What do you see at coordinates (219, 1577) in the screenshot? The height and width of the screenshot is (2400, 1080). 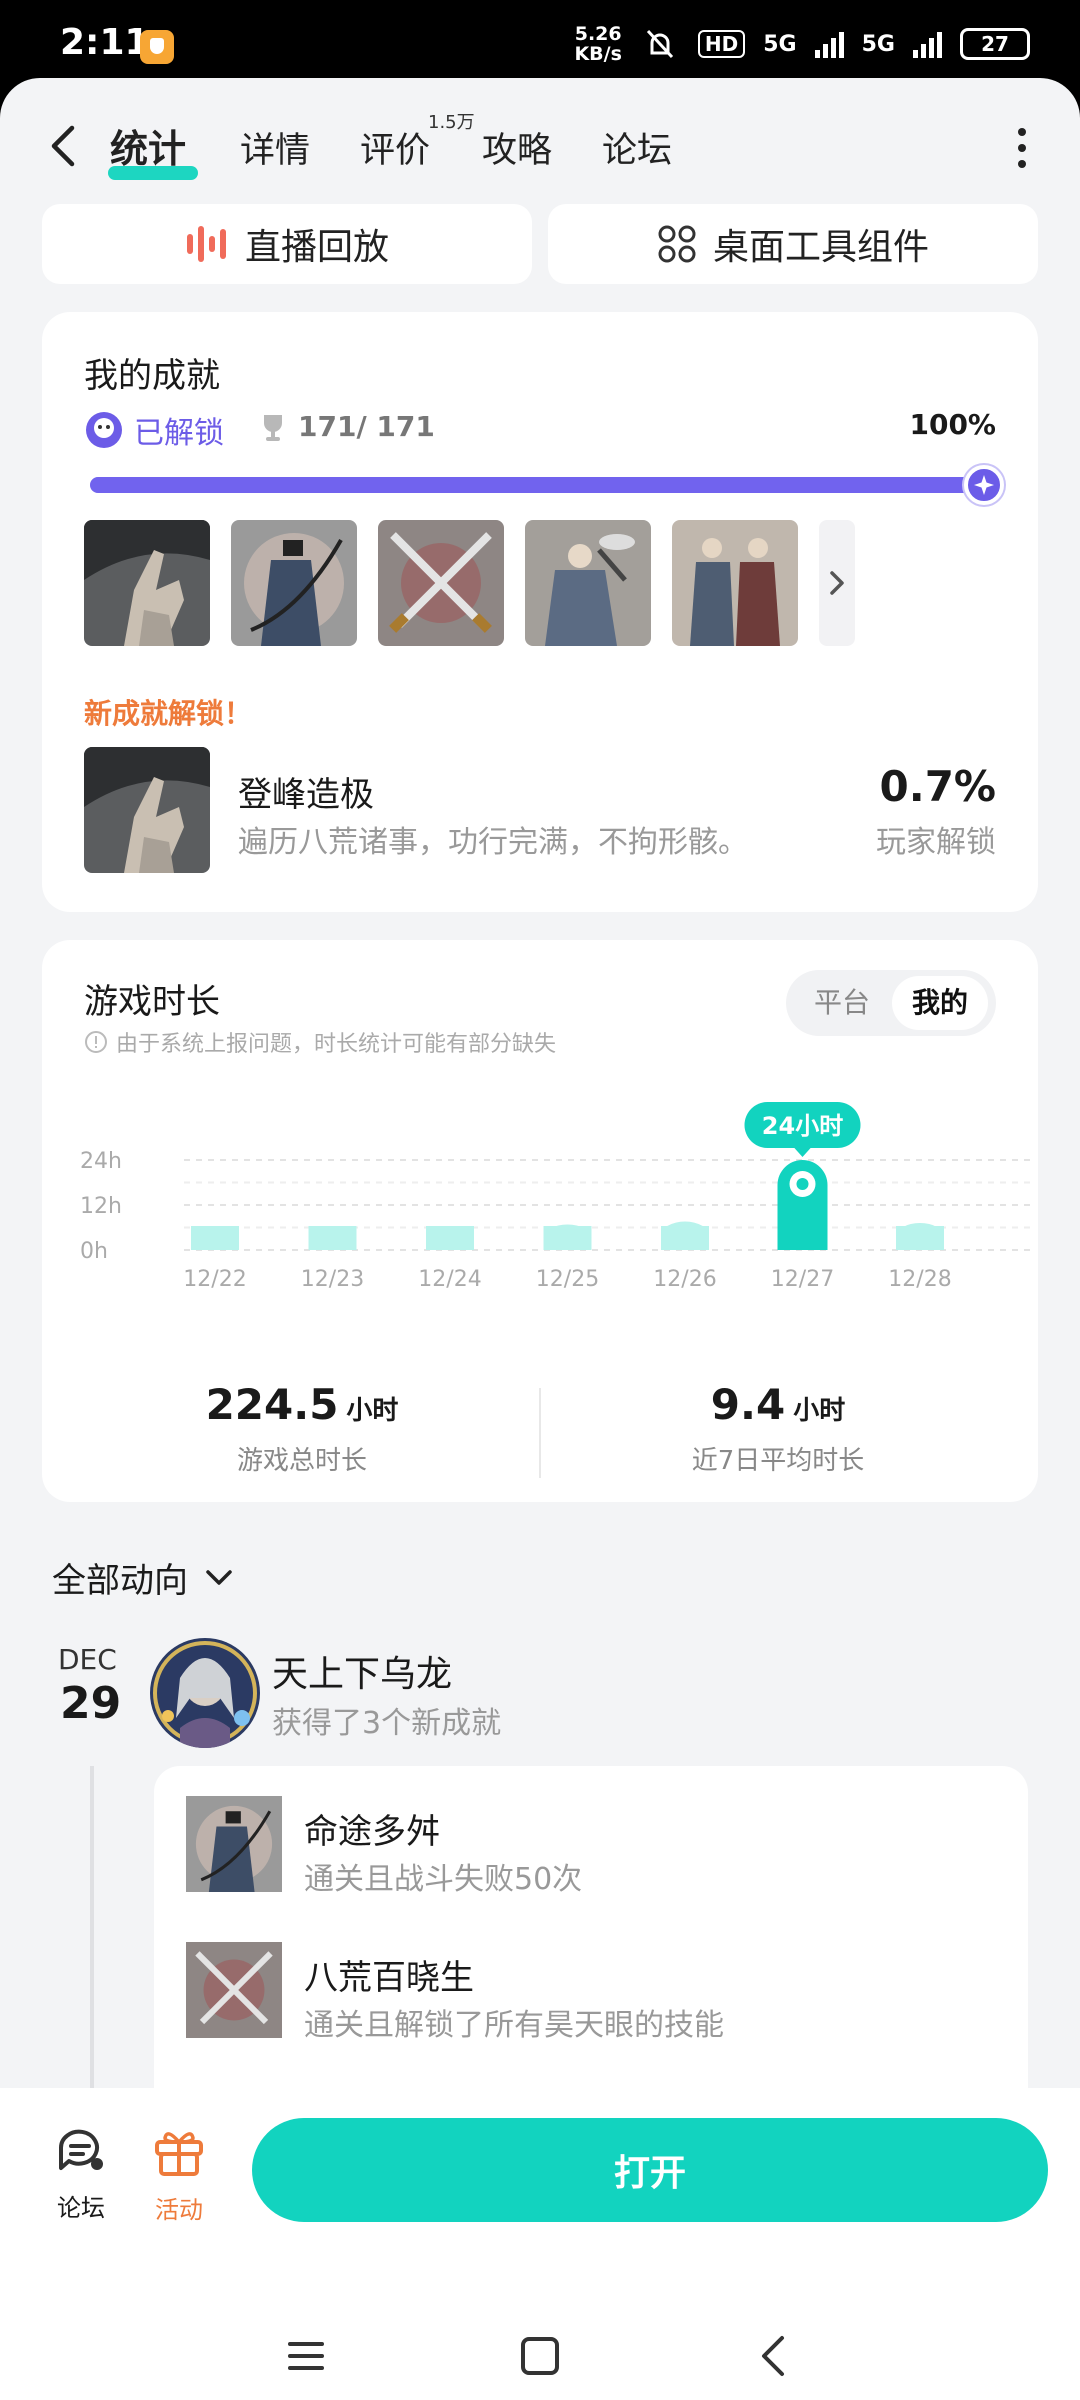 I see `chevron-down-icon` at bounding box center [219, 1577].